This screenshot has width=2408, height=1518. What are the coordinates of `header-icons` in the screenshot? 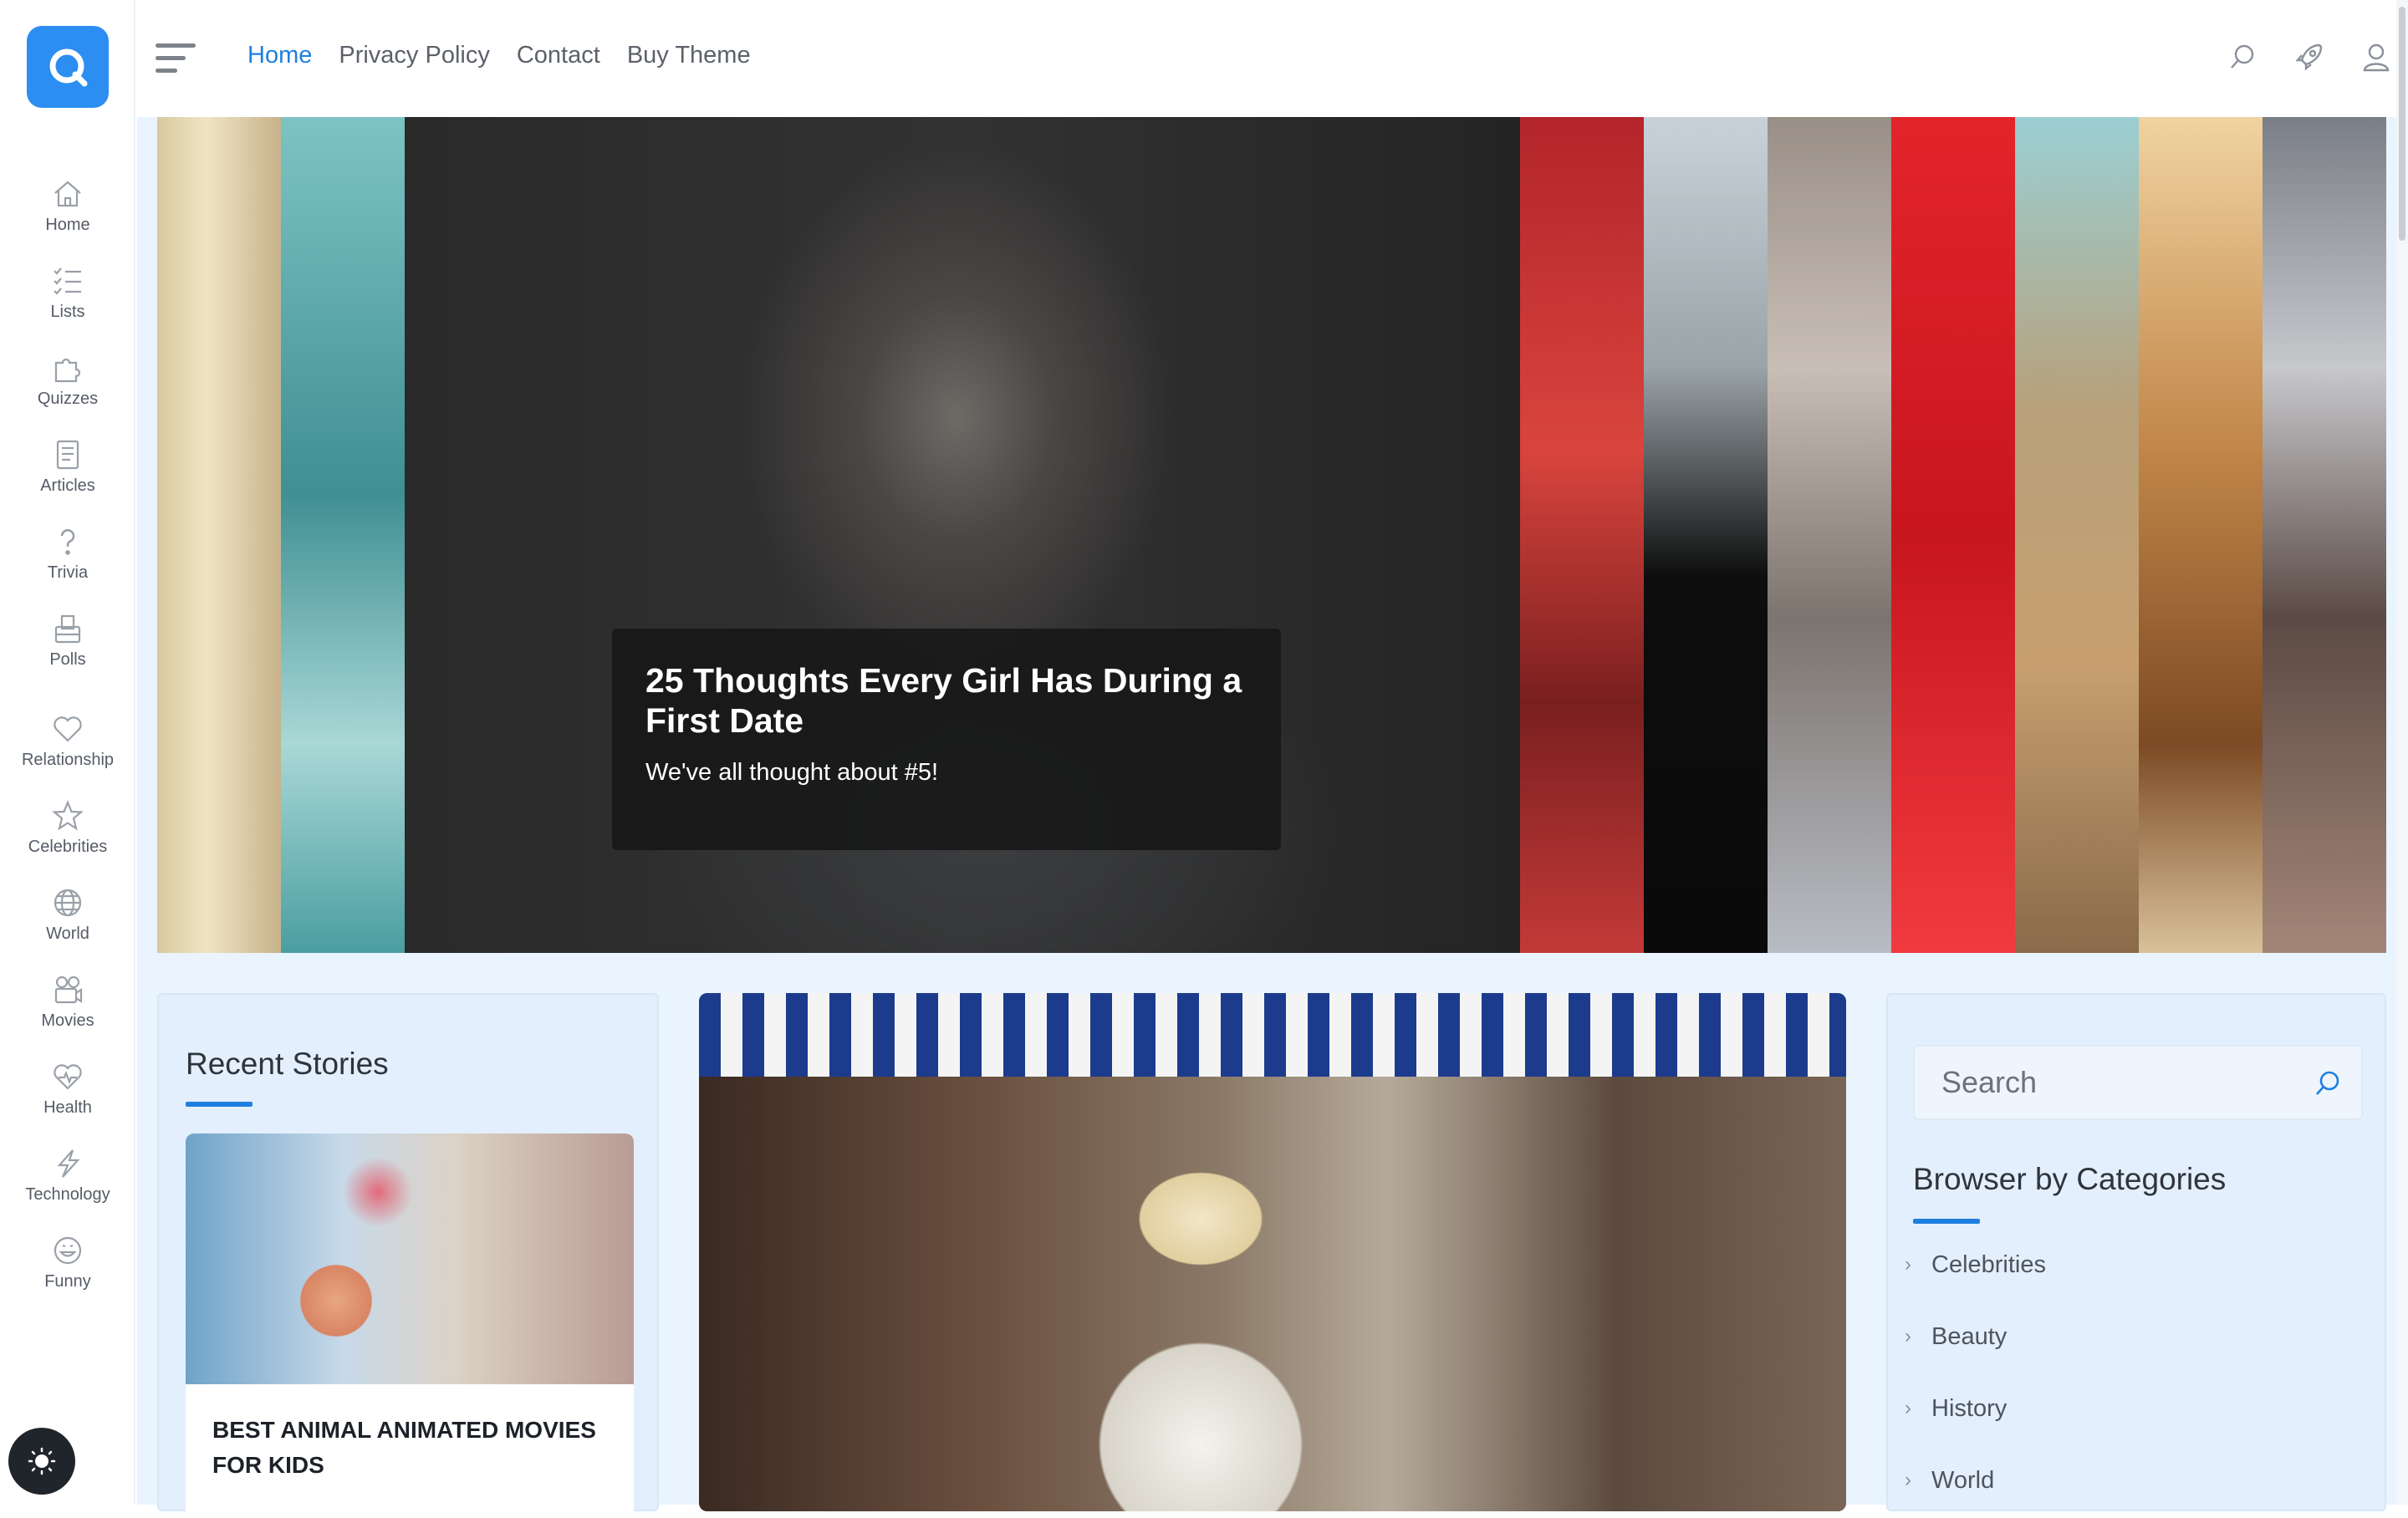 It's located at (2309, 57).